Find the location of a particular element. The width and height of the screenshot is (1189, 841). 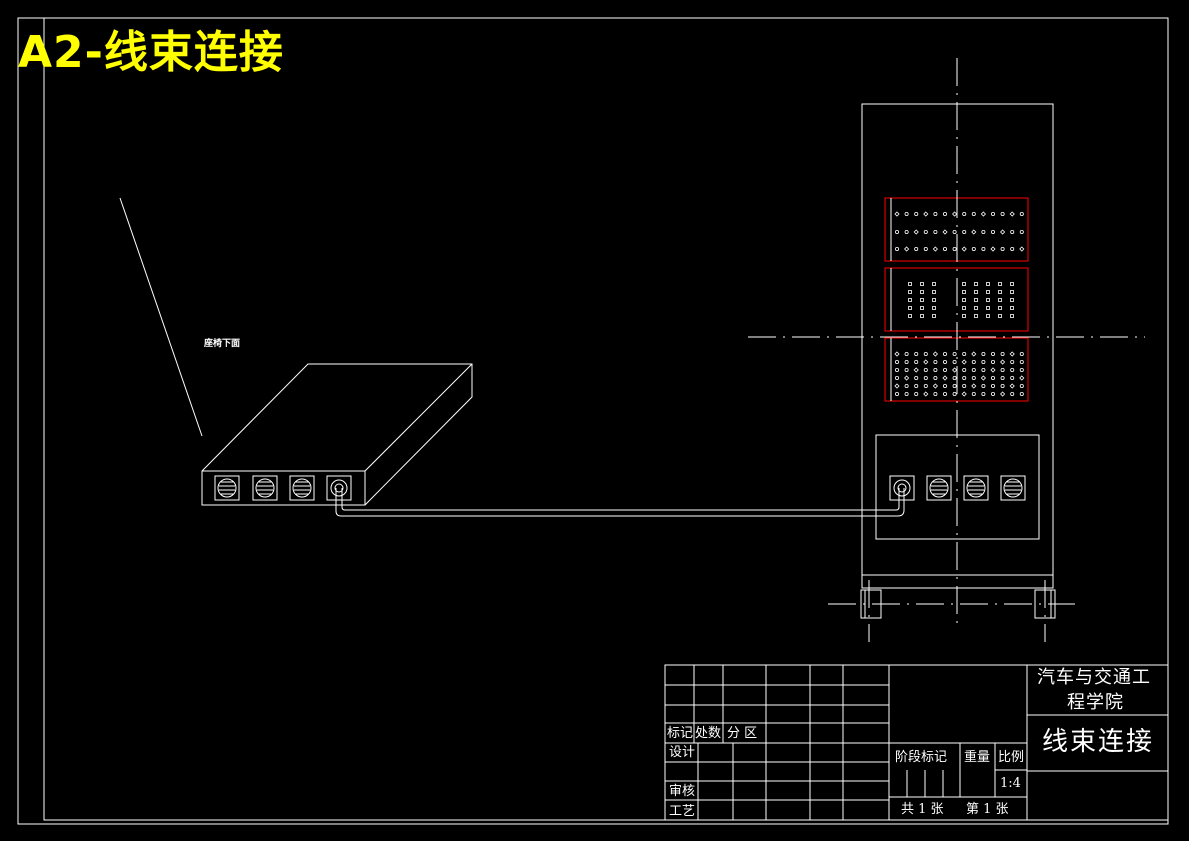

cabinet-connector-pins is located at coordinates (976, 488).